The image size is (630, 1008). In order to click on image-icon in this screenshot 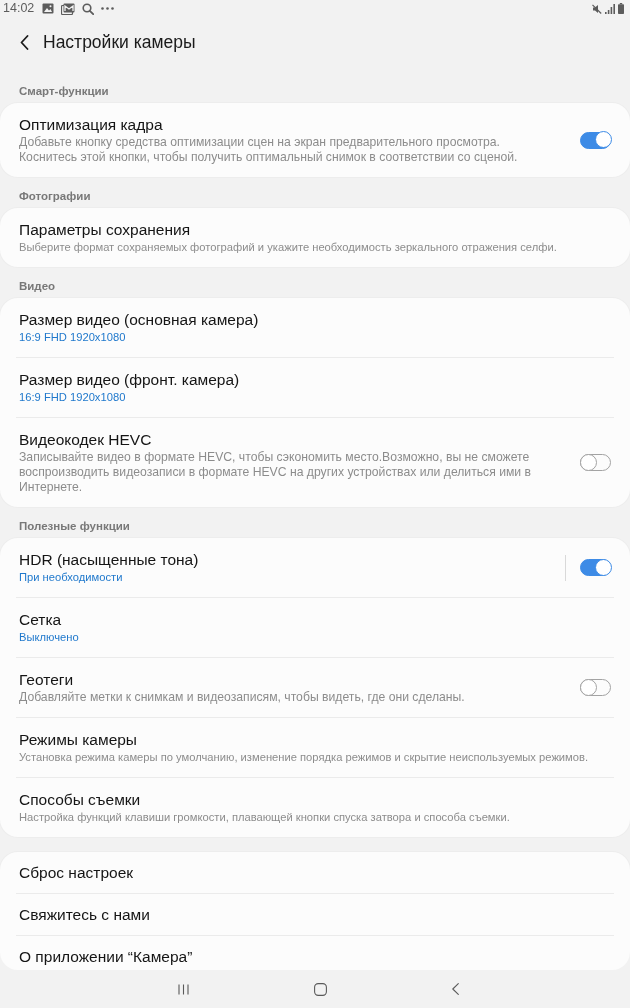, I will do `click(48, 8)`.